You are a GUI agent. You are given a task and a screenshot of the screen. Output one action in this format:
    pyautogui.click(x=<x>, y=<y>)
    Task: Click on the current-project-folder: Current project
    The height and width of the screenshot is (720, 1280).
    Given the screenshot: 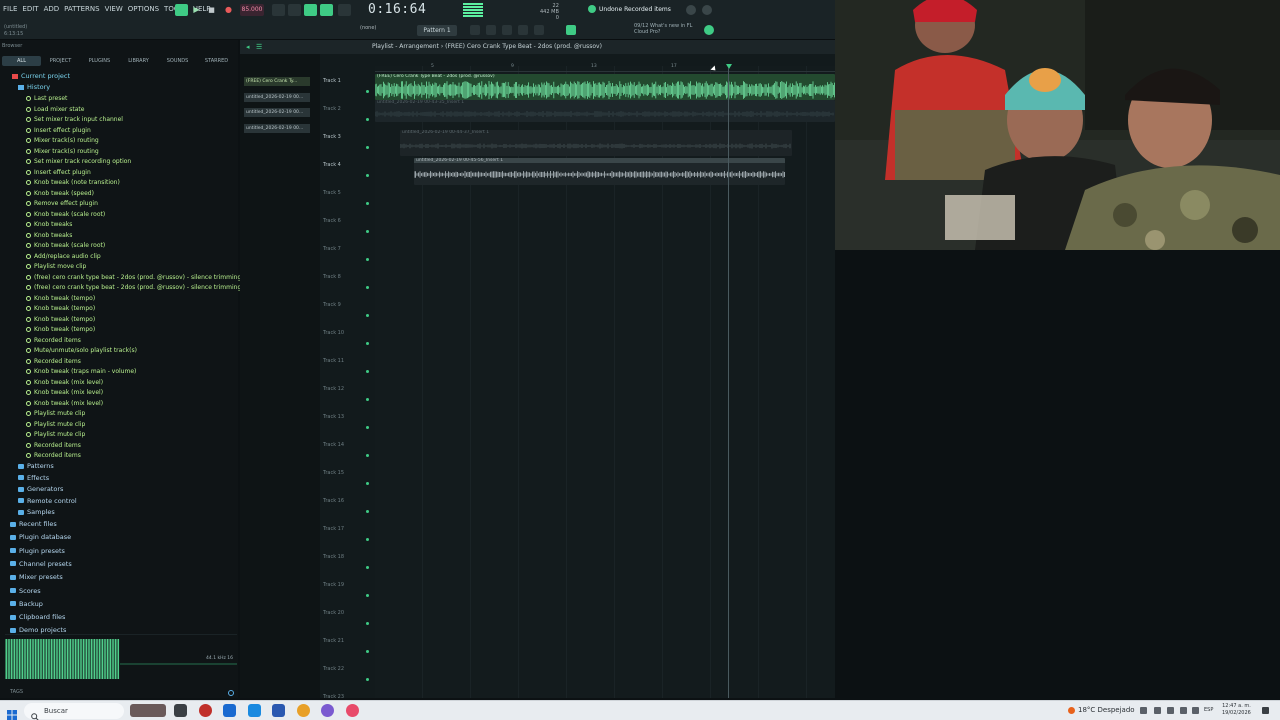 What is the action you would take?
    pyautogui.click(x=41, y=76)
    